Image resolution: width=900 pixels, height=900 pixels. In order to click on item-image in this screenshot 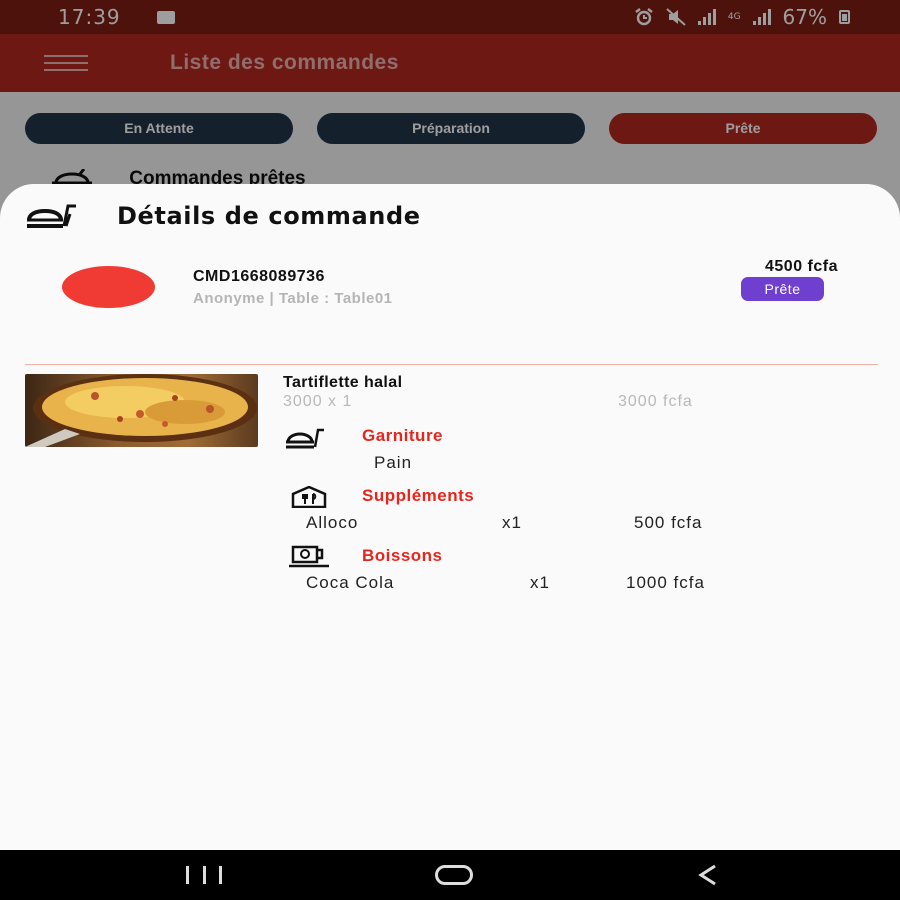, I will do `click(141, 410)`.